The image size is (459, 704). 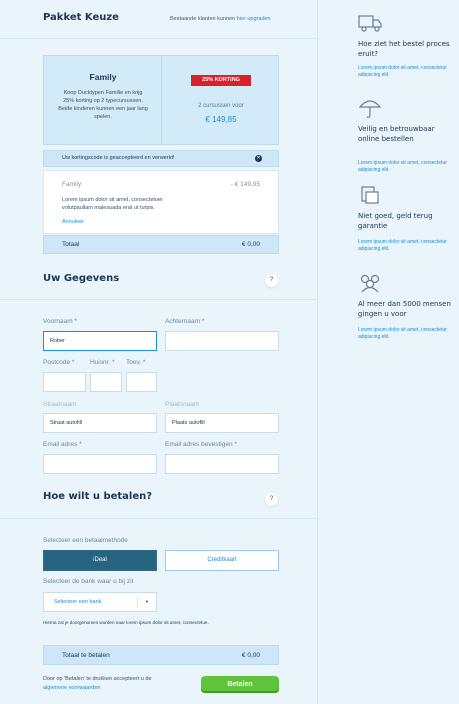 What do you see at coordinates (71, 244) in the screenshot?
I see `total-label: Totaal` at bounding box center [71, 244].